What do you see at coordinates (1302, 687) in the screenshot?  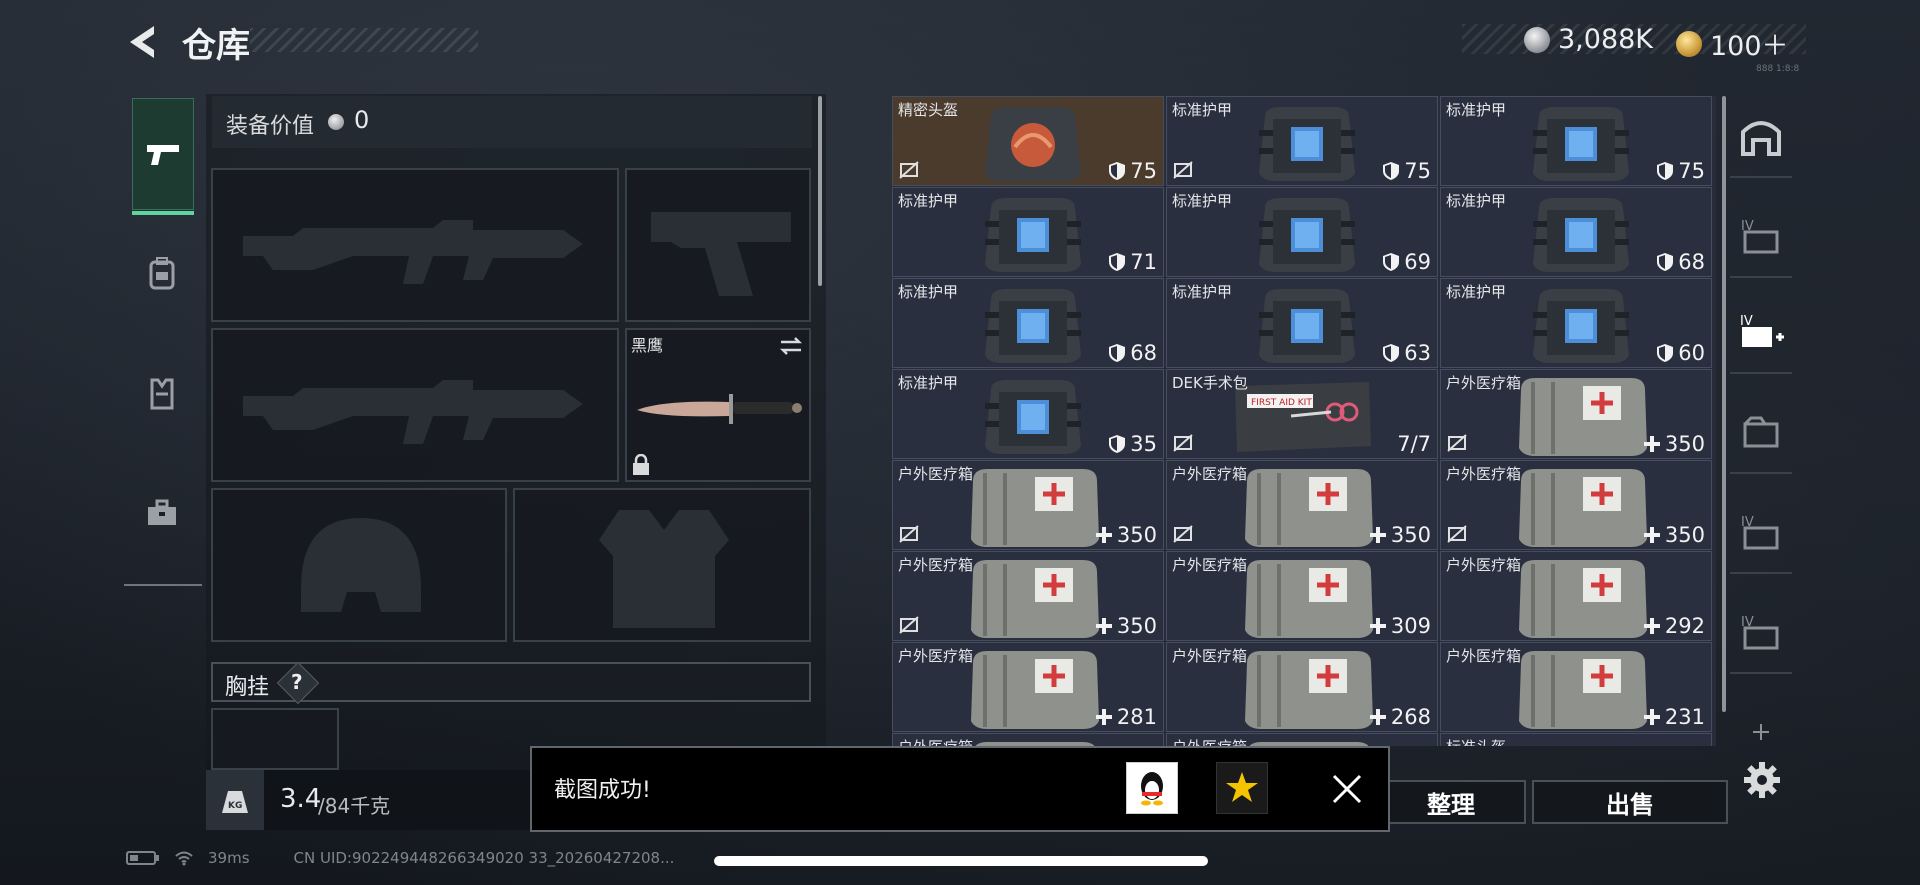 I see `inventory-item: 户外医疗箱 268` at bounding box center [1302, 687].